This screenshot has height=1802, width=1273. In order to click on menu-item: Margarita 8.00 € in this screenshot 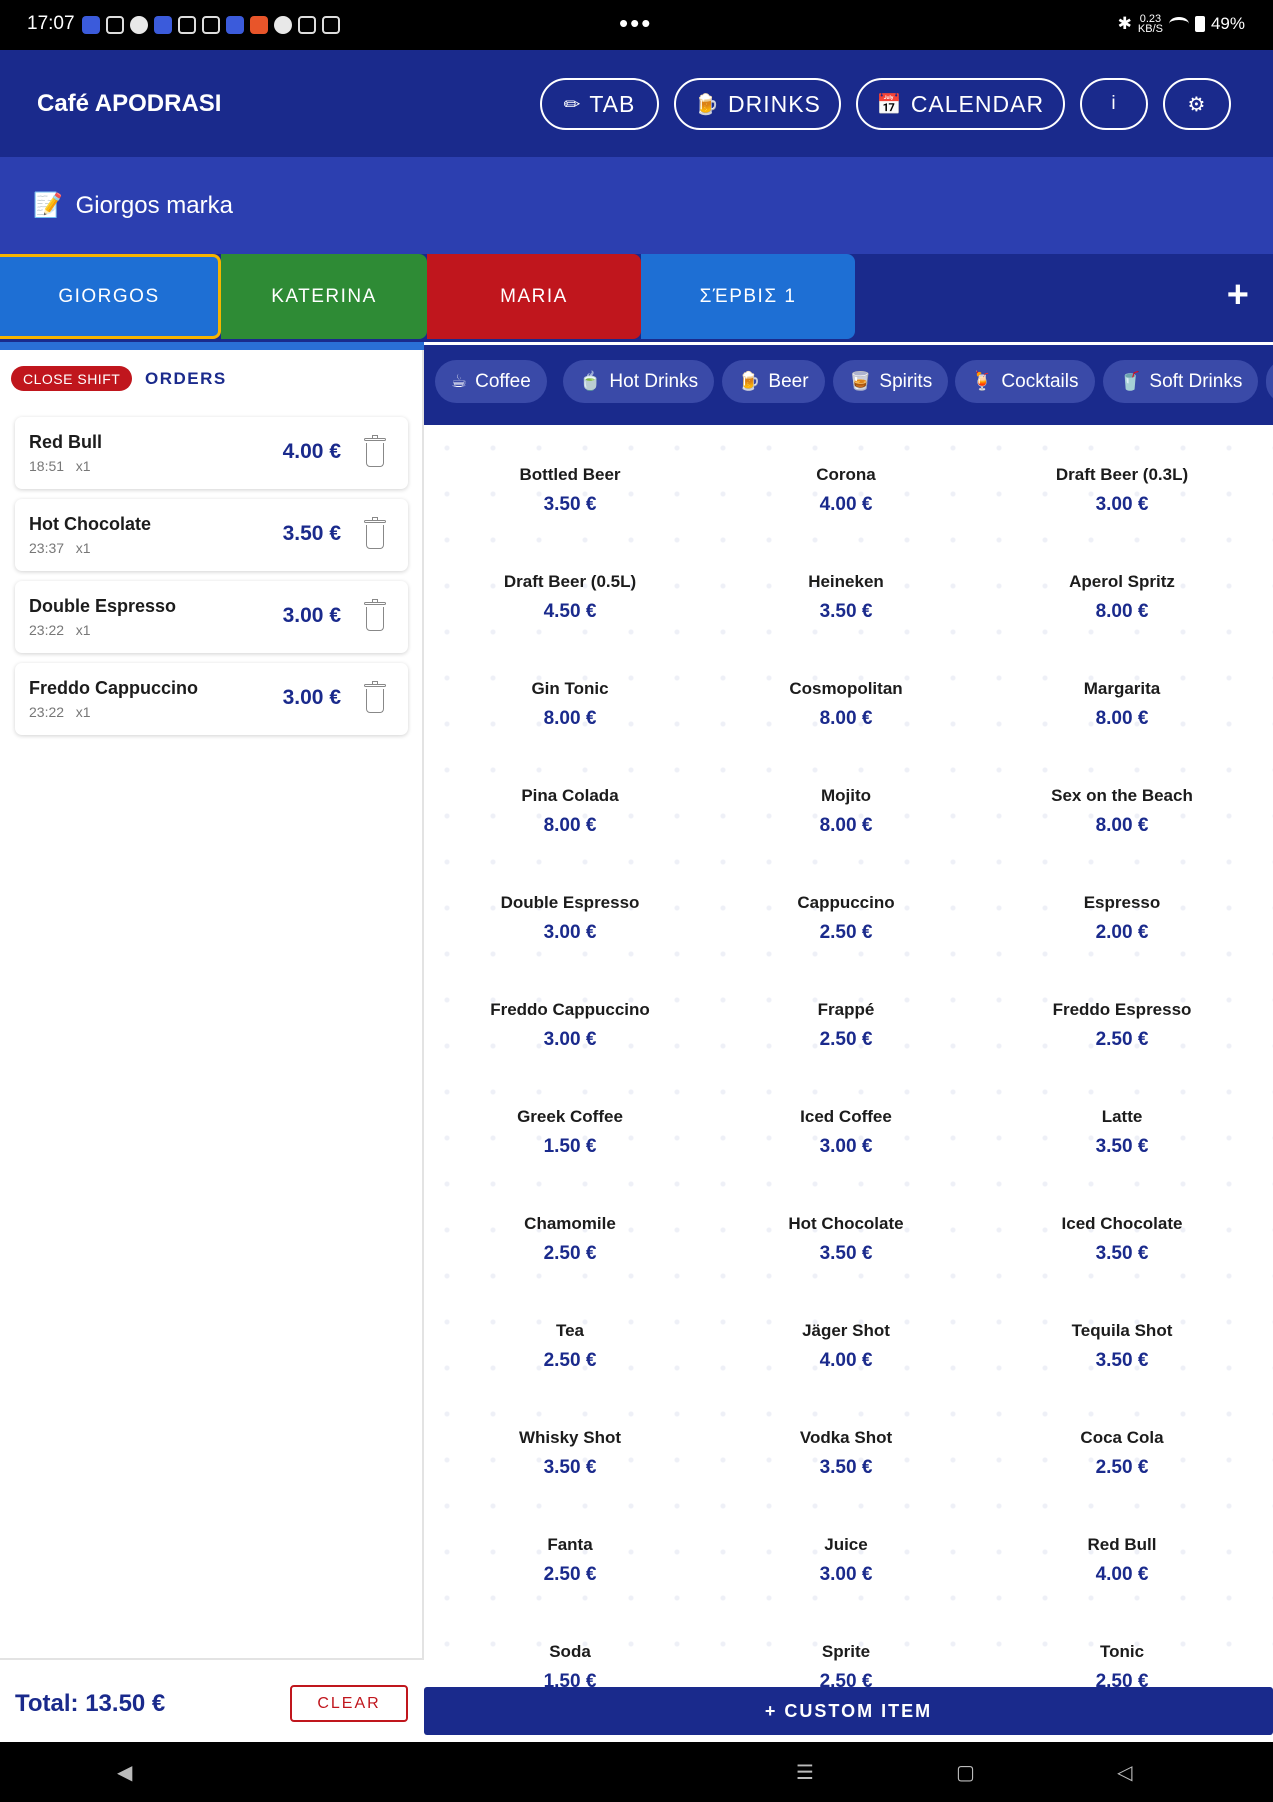, I will do `click(1122, 692)`.